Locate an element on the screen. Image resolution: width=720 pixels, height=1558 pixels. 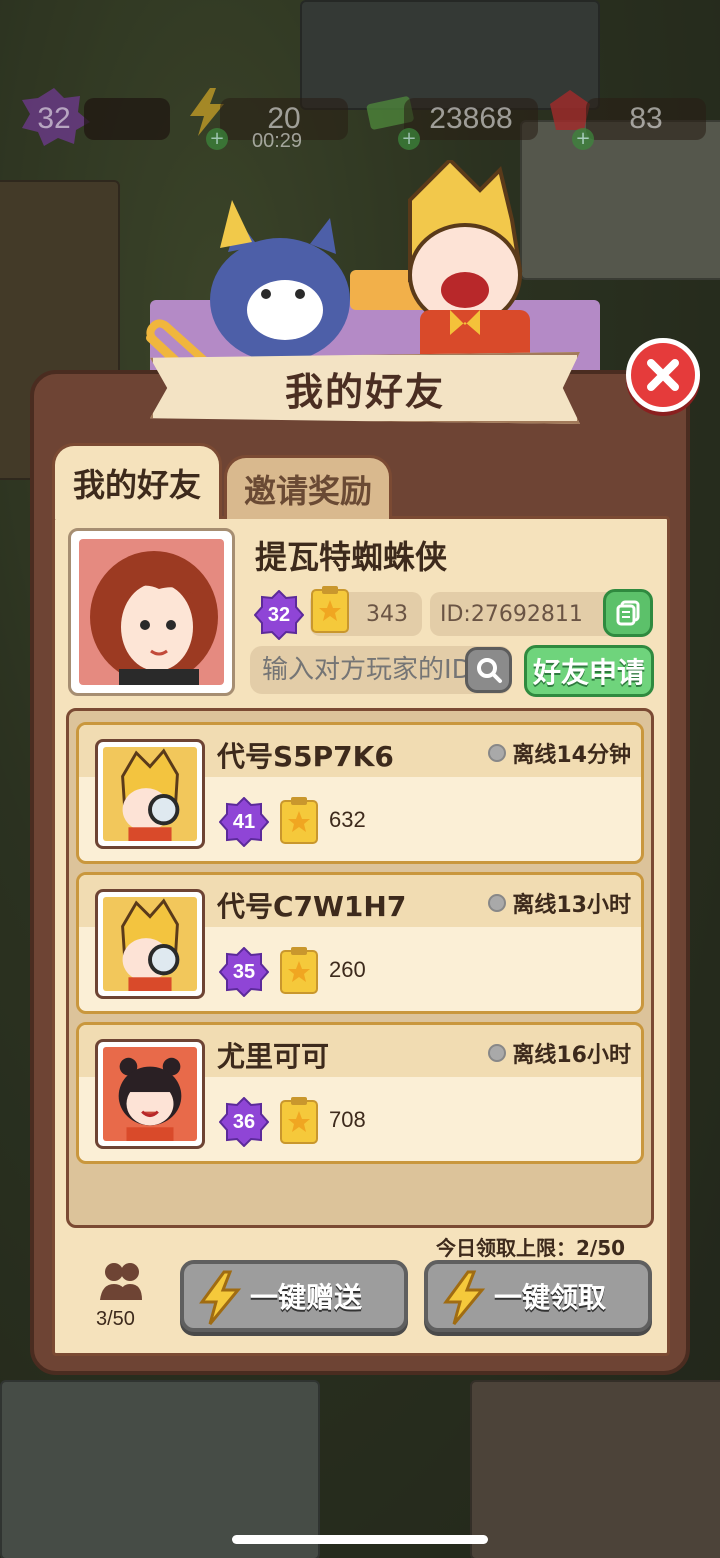
friend-level-badge: 41 is located at coordinates (244, 822).